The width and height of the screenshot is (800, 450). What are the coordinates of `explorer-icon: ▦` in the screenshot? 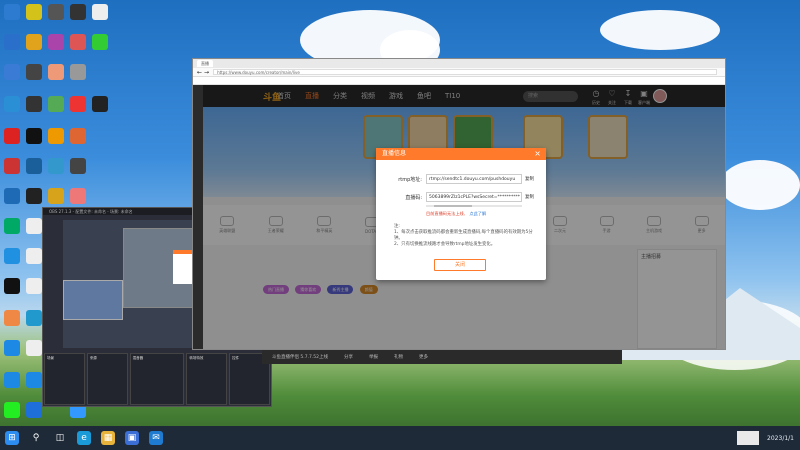 It's located at (108, 438).